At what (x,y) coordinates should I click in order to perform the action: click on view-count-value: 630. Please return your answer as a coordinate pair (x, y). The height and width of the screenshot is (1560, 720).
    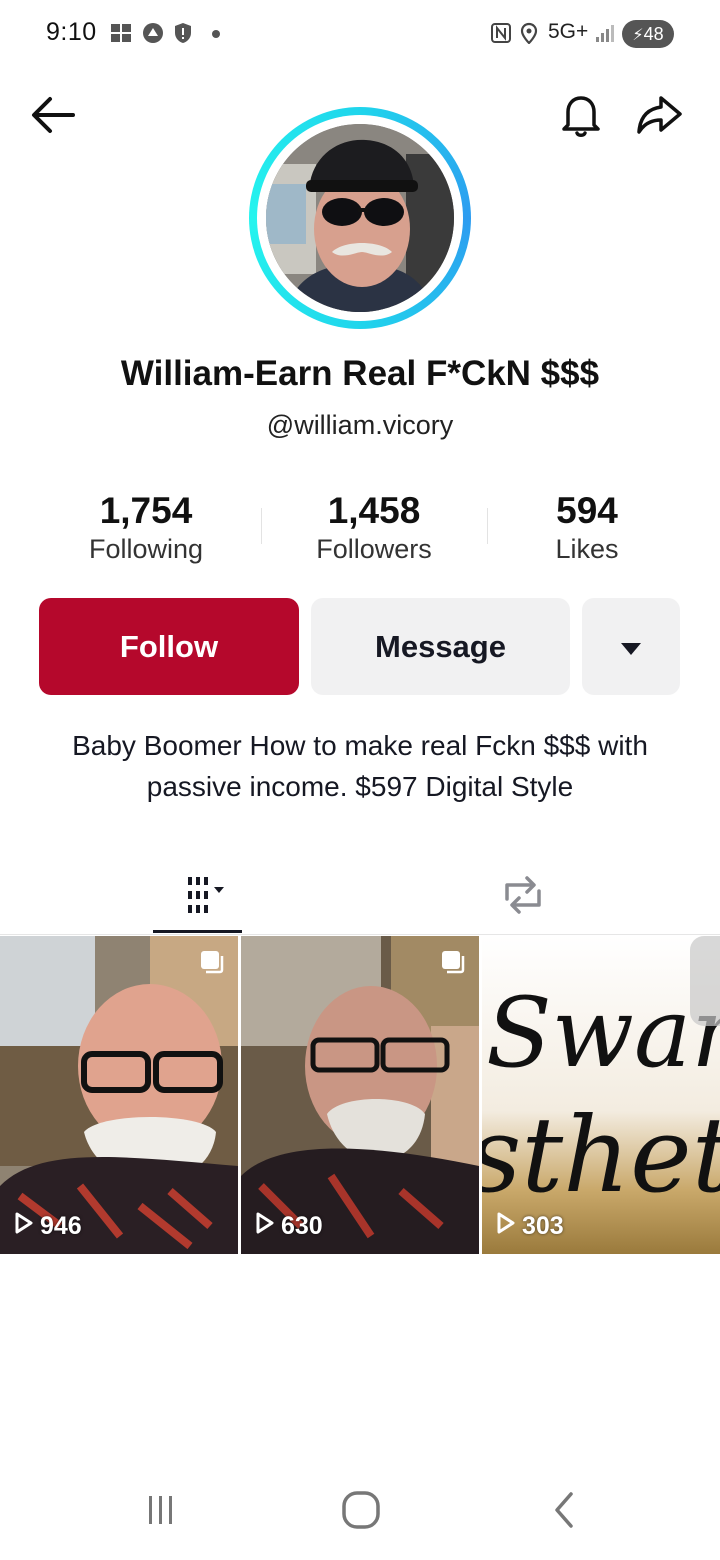
    Looking at the image, I should click on (302, 1226).